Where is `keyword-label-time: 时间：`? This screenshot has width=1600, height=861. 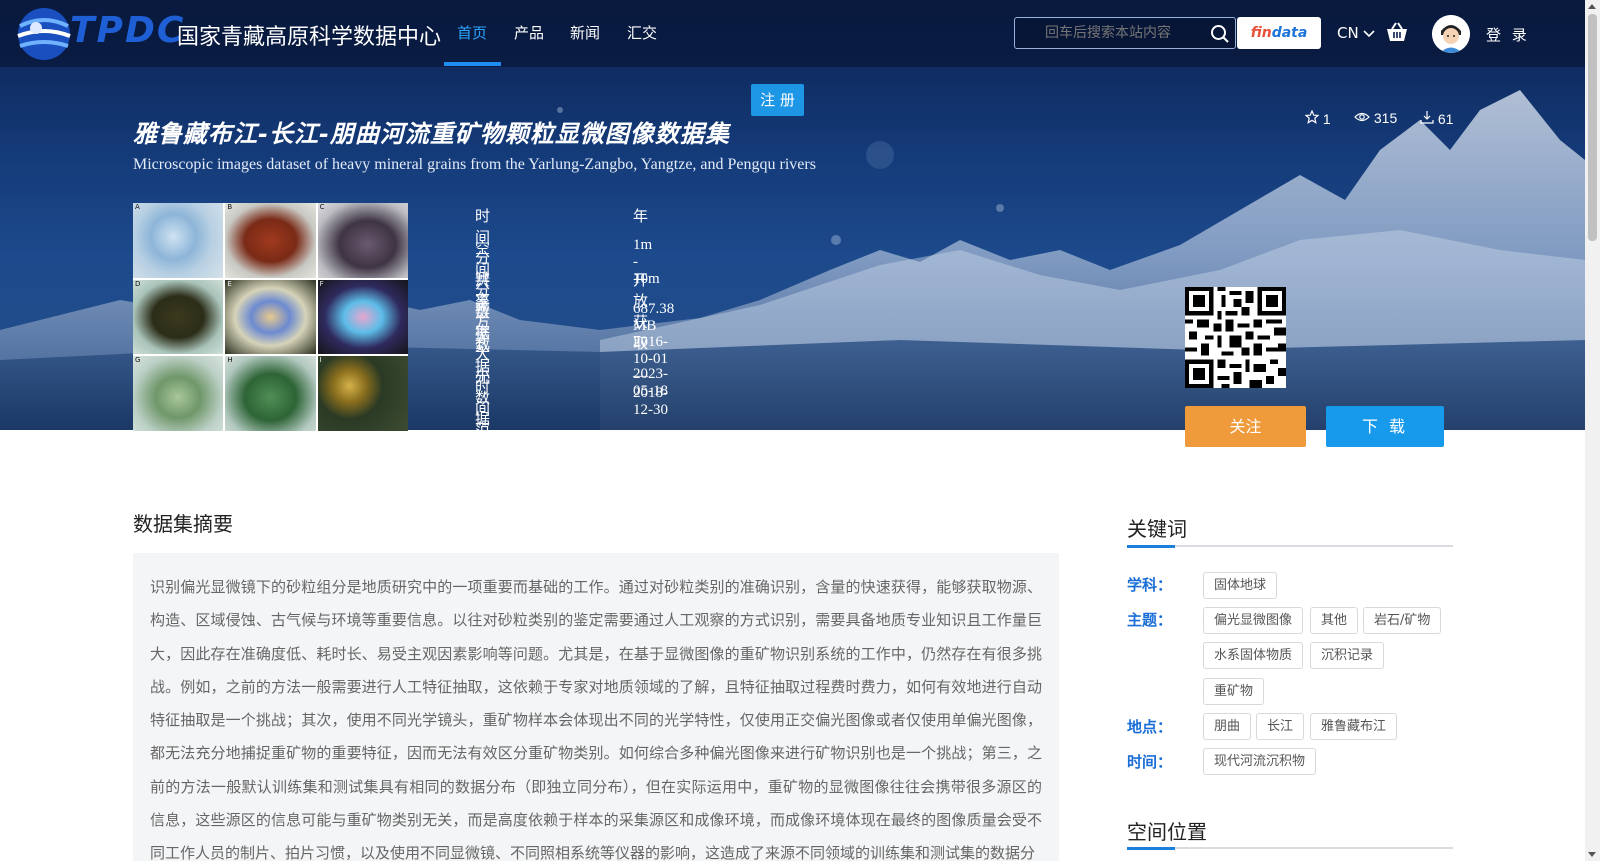 keyword-label-time: 时间： is located at coordinates (1150, 762).